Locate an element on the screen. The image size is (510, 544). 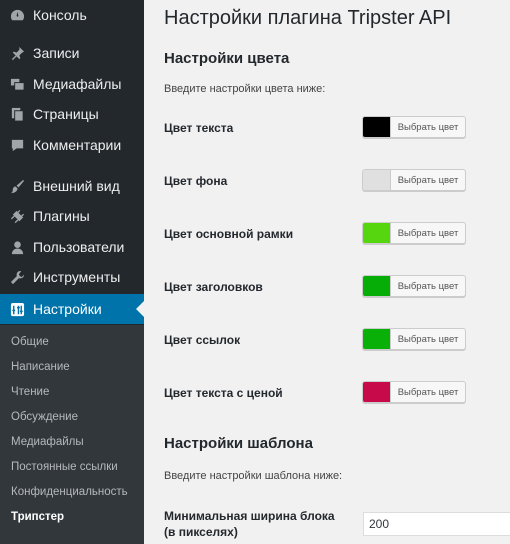
sidebar-item-label: Инструменты is located at coordinates (77, 277).